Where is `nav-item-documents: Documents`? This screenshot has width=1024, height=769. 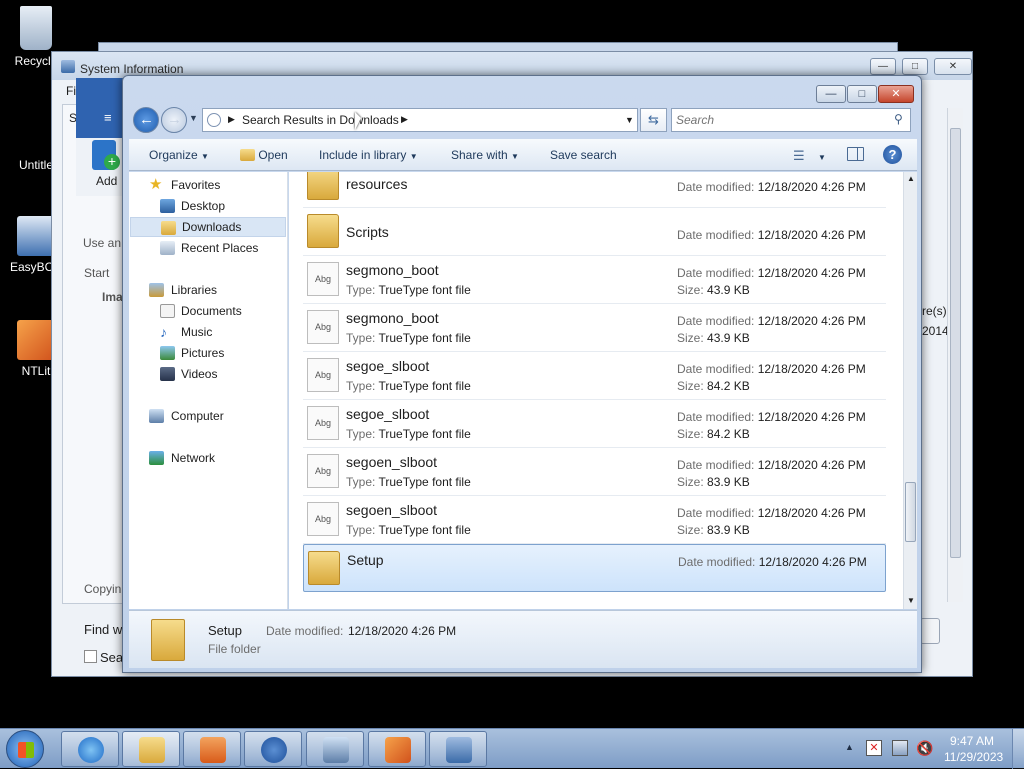 nav-item-documents: Documents is located at coordinates (208, 311).